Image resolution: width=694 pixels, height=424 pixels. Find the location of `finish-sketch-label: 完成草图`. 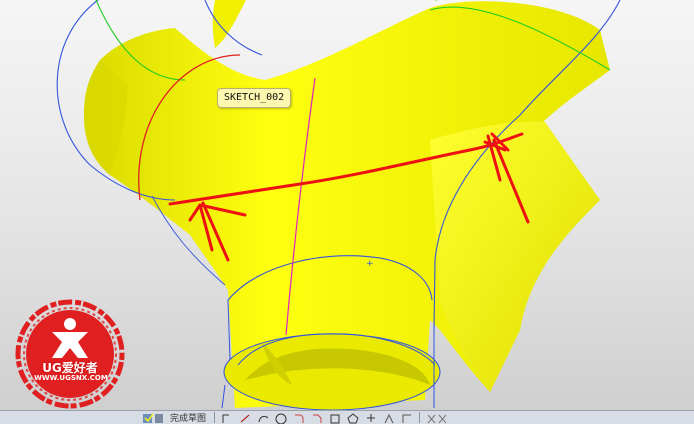

finish-sketch-label: 完成草图 is located at coordinates (188, 417).